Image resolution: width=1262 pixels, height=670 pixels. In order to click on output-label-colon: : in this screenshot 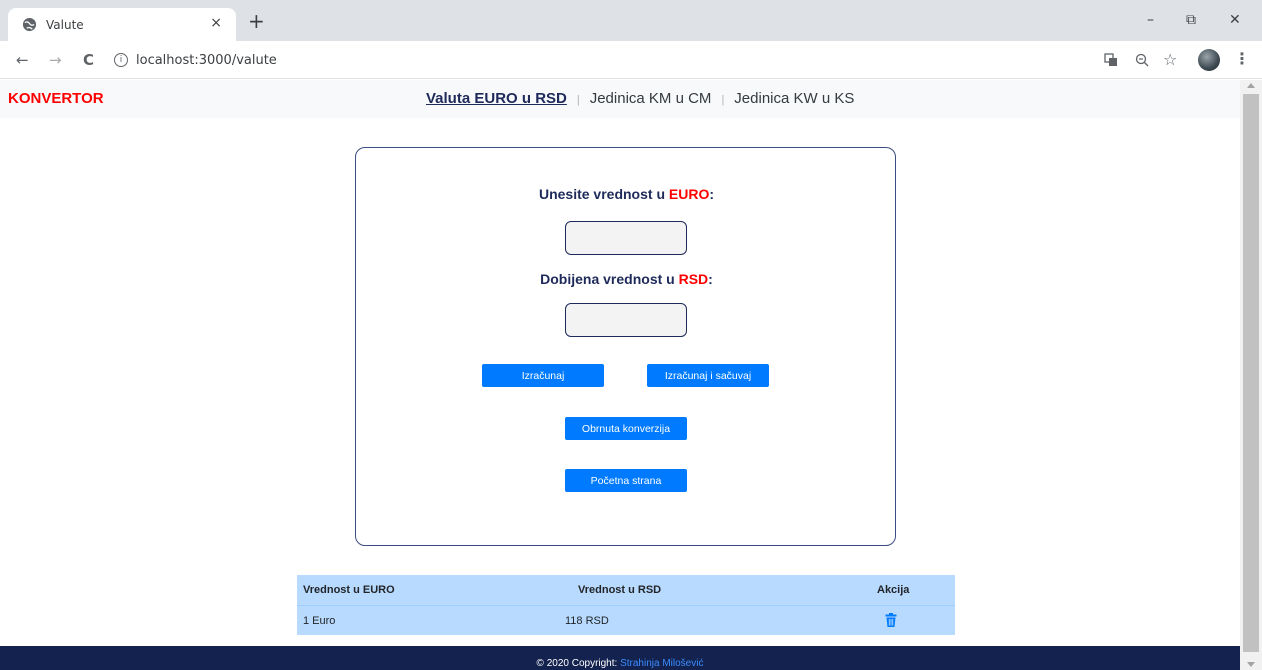, I will do `click(710, 279)`.